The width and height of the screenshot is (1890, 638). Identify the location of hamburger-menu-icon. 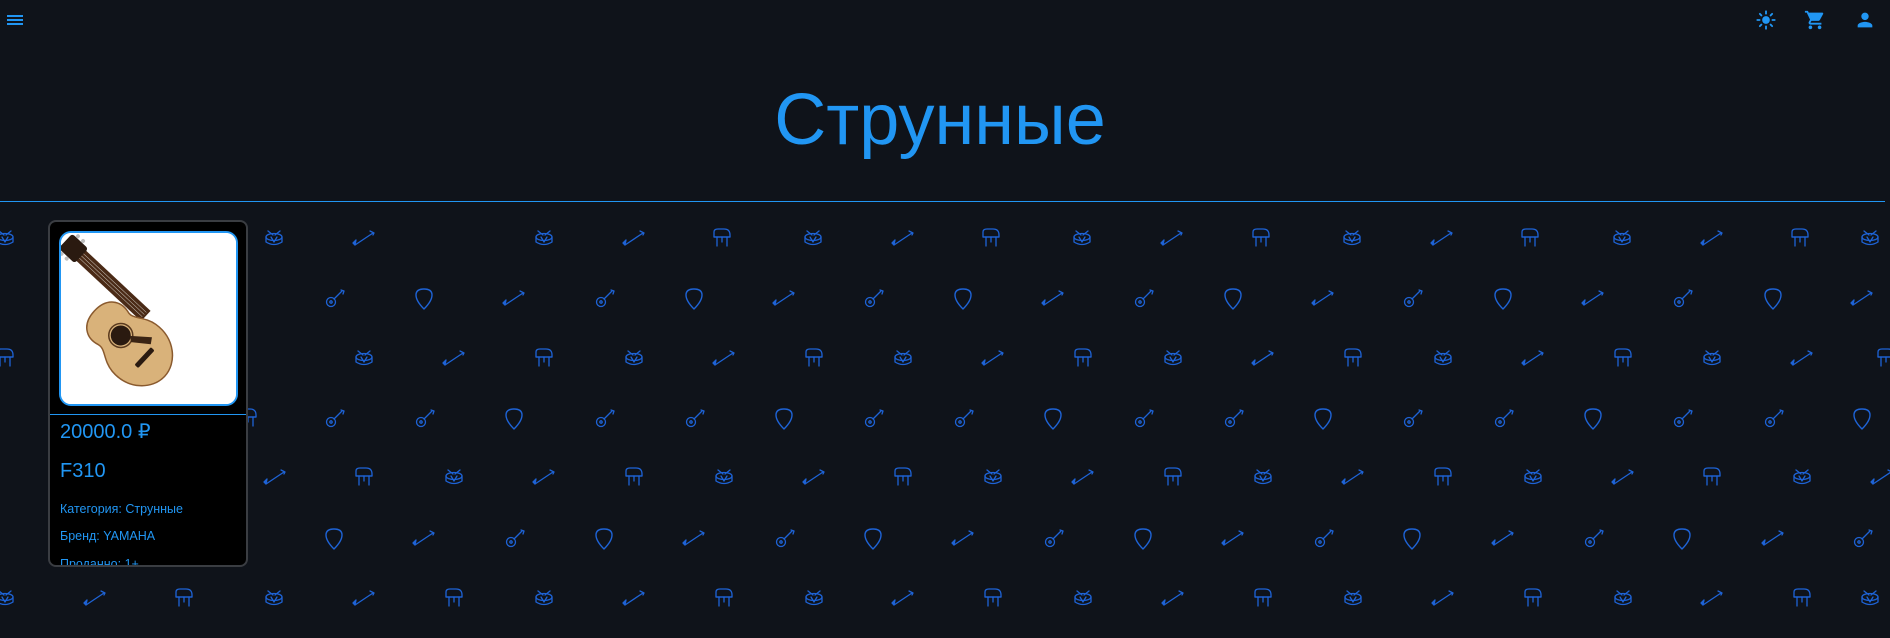
(15, 20).